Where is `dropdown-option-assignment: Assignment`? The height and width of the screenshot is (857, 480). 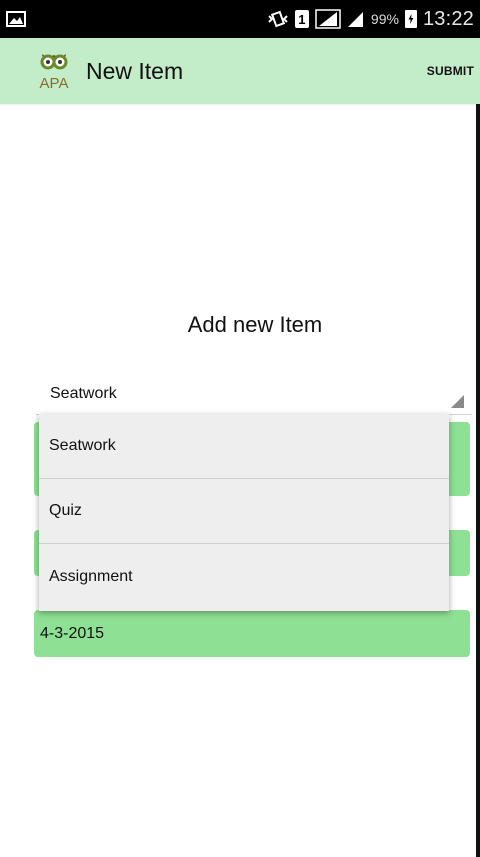
dropdown-option-assignment: Assignment is located at coordinates (244, 576).